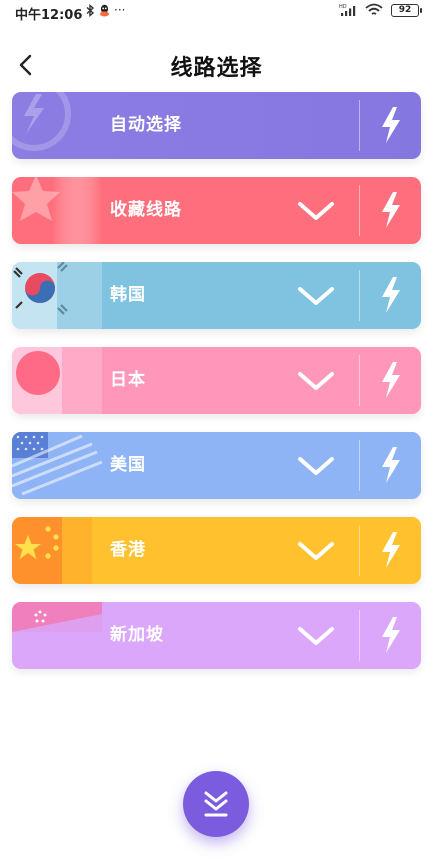 The image size is (433, 862). What do you see at coordinates (216, 635) in the screenshot?
I see `route-card-singapore: 新加坡` at bounding box center [216, 635].